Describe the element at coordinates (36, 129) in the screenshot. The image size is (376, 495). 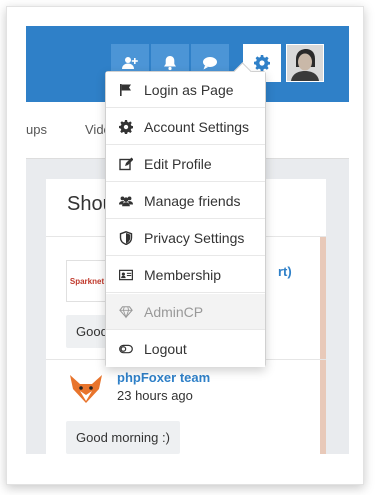
I see `subnav-item-groups: ups` at that location.